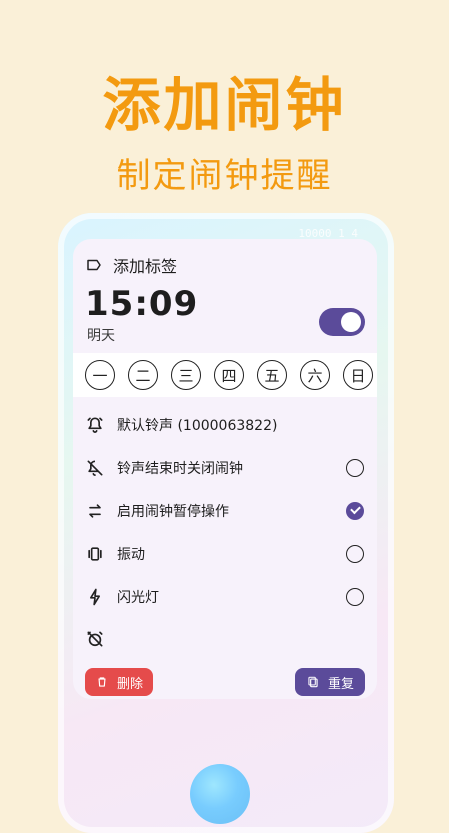  What do you see at coordinates (138, 598) in the screenshot?
I see `flashlight-label: 闪光灯` at bounding box center [138, 598].